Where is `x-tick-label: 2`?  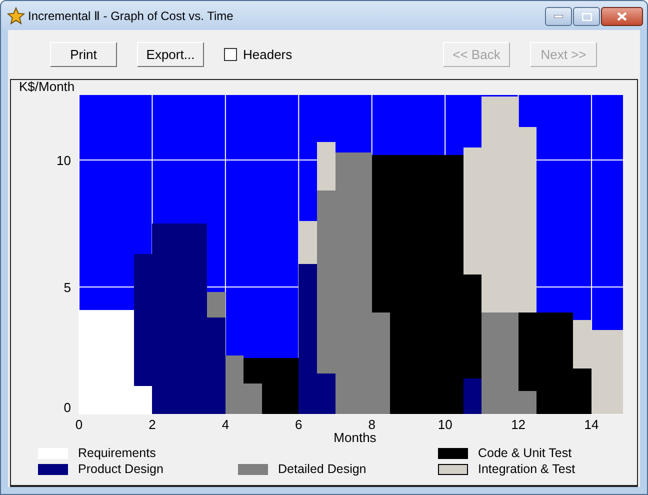 x-tick-label: 2 is located at coordinates (152, 424).